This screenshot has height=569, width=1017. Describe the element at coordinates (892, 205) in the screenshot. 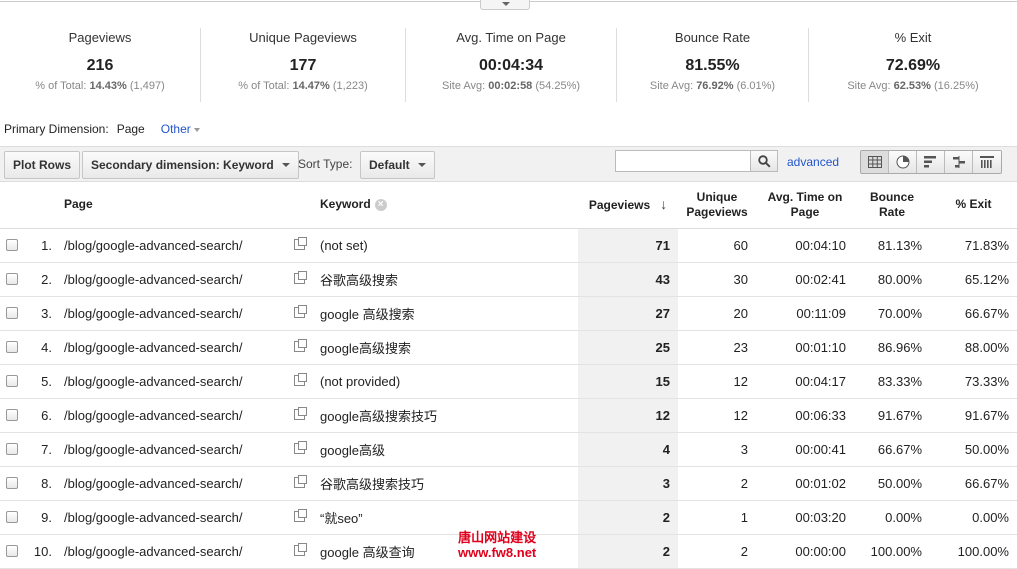

I see `header-bounce-rate: Bounce Rate` at that location.